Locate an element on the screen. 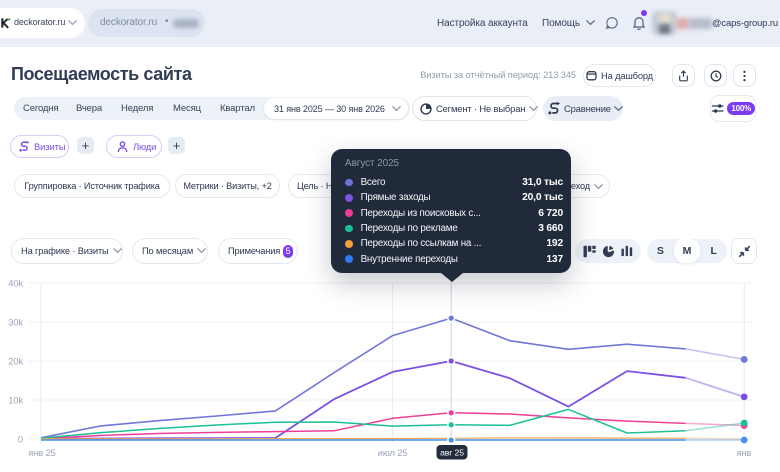 The image size is (780, 472). svg-text: 40k is located at coordinates (15, 284).